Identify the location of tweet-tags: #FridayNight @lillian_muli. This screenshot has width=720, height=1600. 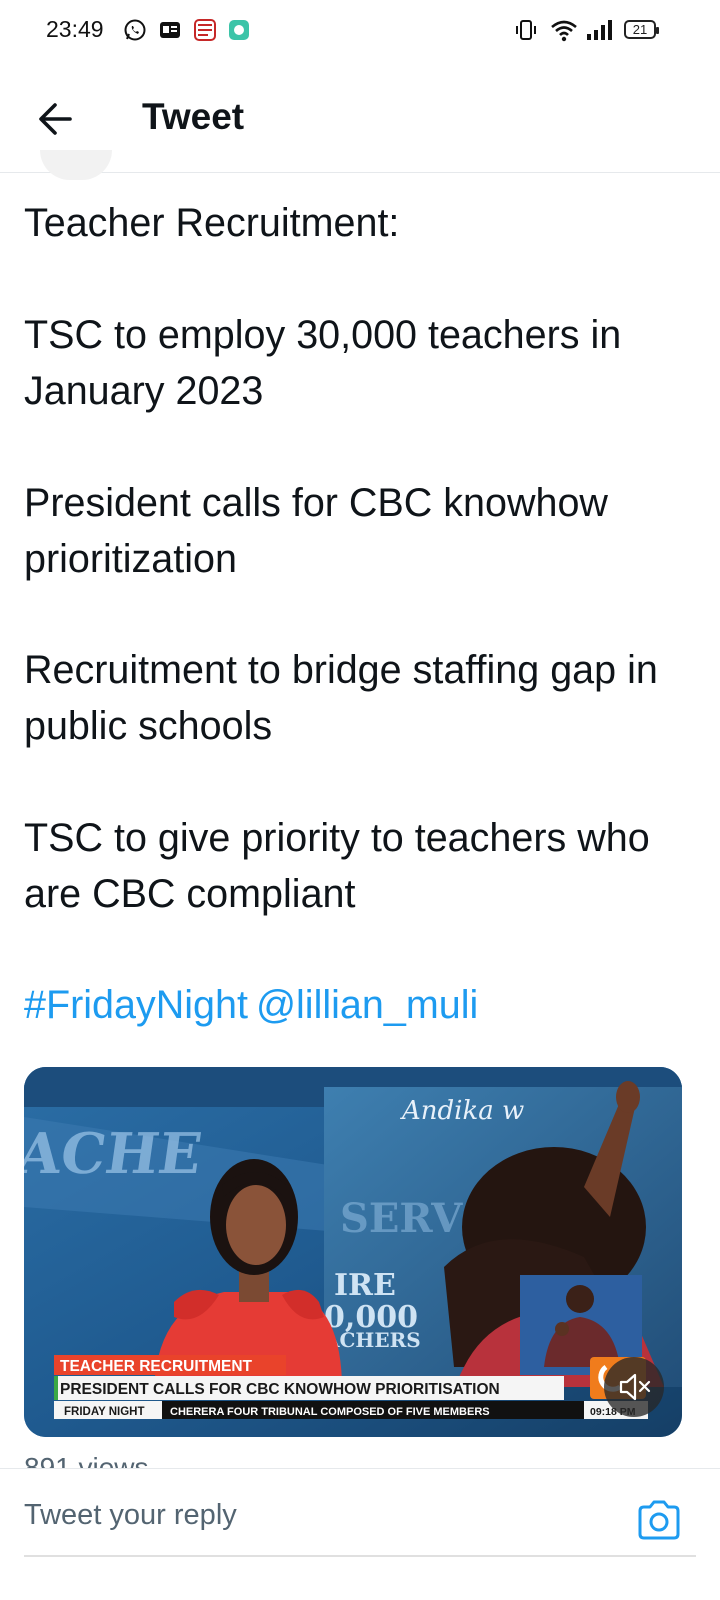
(255, 1005).